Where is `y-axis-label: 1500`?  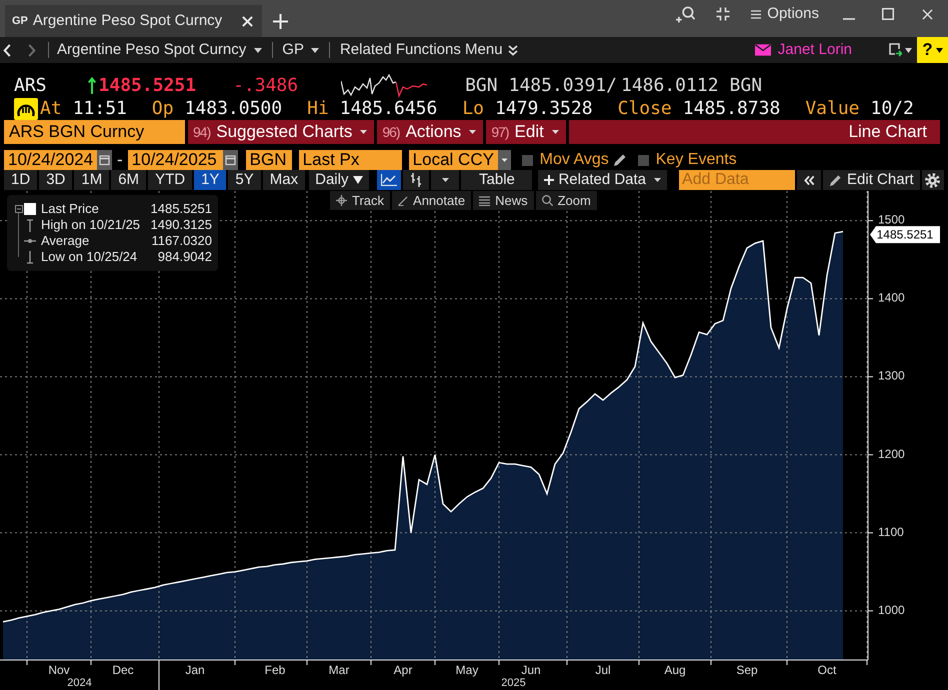
y-axis-label: 1500 is located at coordinates (891, 219).